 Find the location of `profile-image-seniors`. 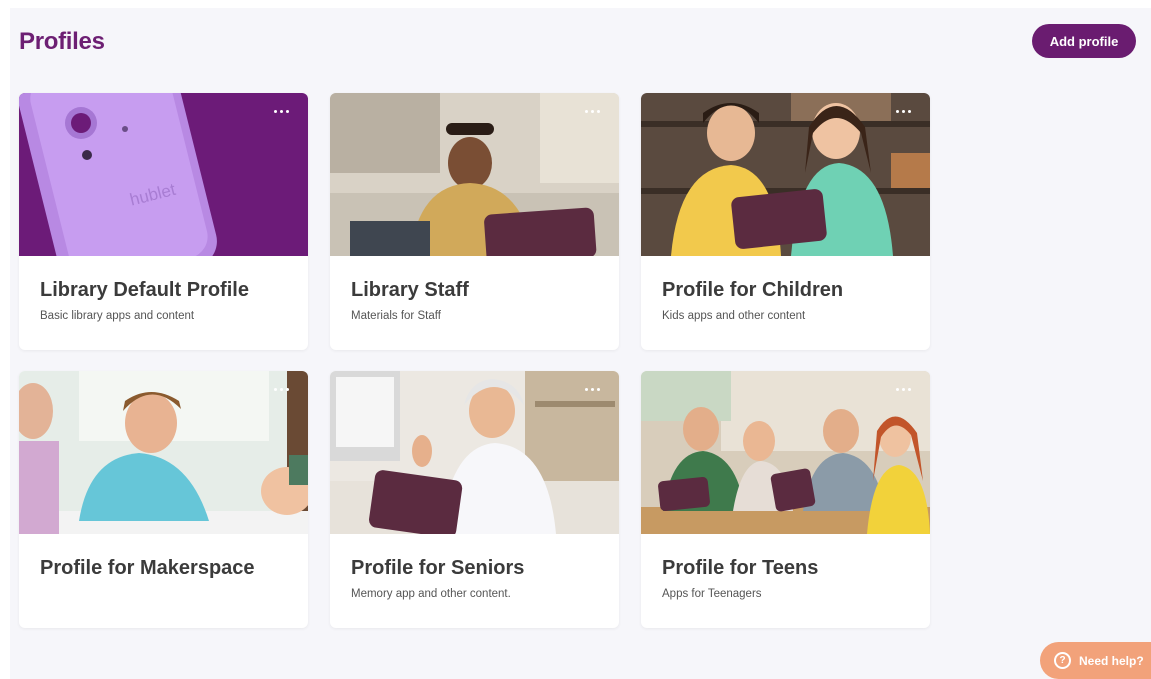

profile-image-seniors is located at coordinates (474, 452).